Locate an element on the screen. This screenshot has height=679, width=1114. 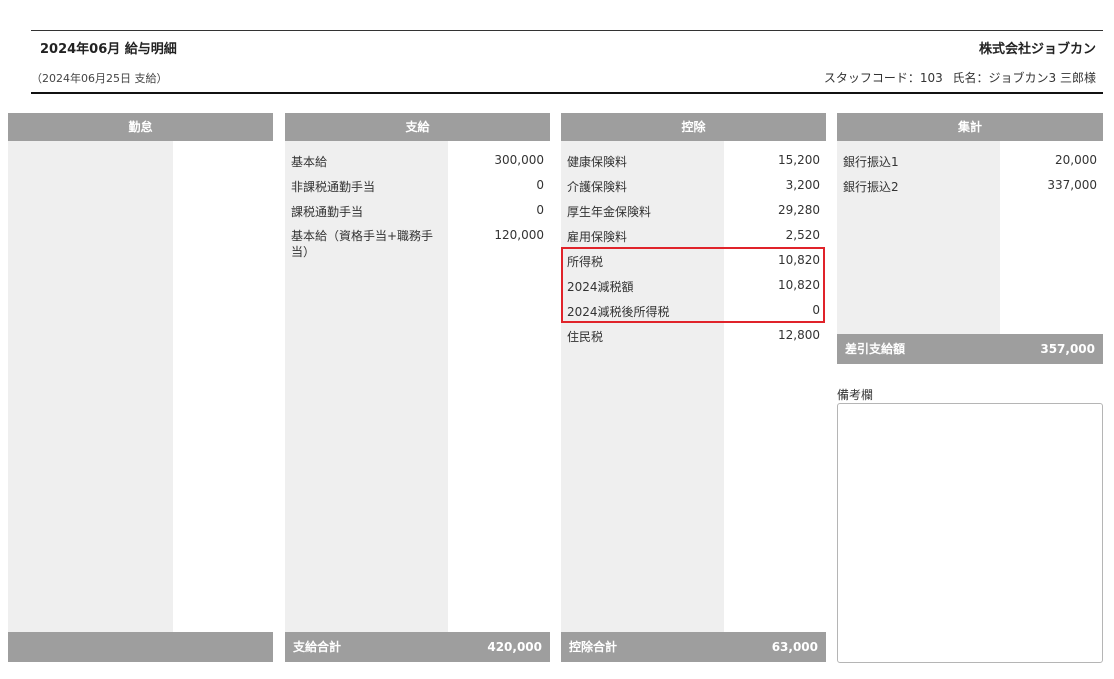
attendance-label-column is located at coordinates (90, 401).